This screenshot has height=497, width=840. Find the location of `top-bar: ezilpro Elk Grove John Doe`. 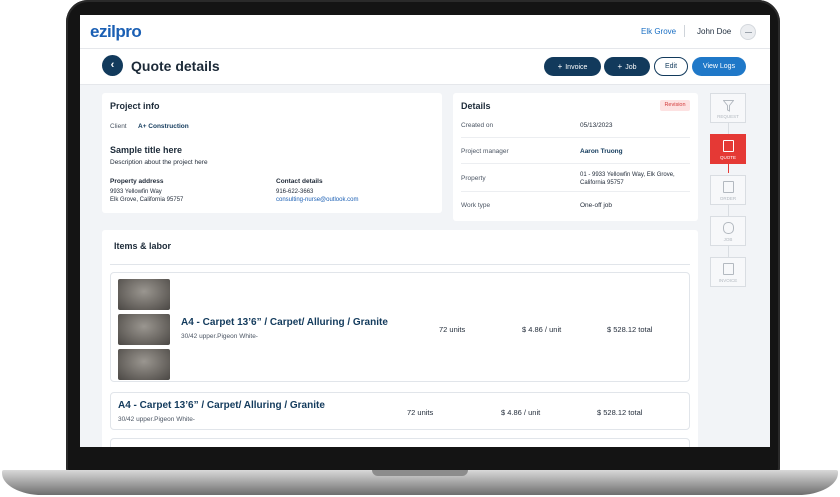

top-bar: ezilpro Elk Grove John Doe is located at coordinates (425, 32).